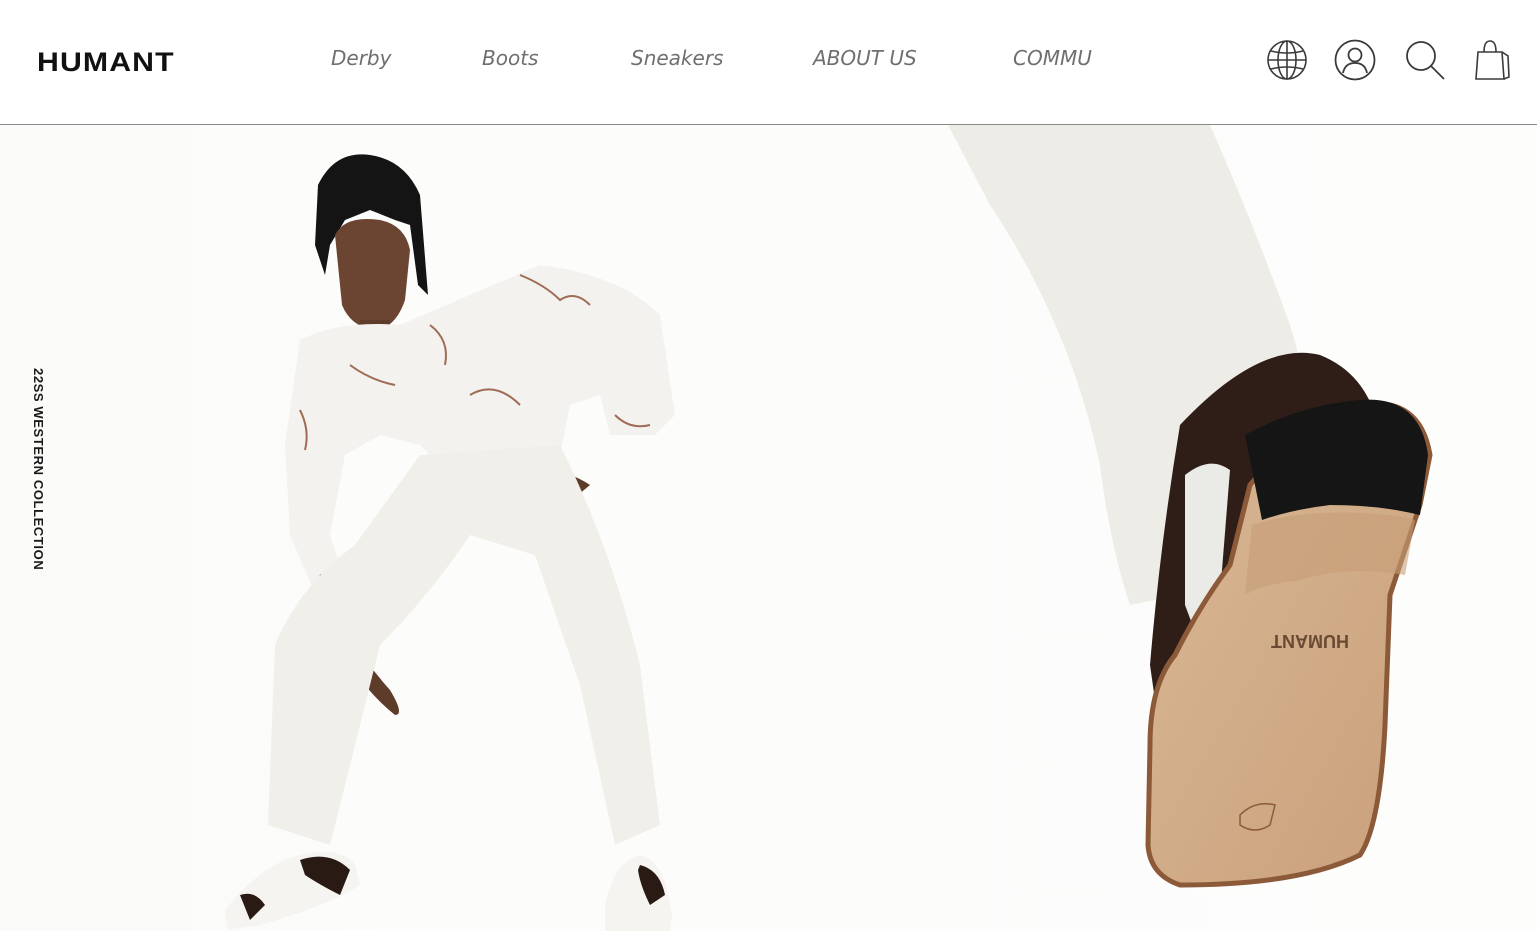 The height and width of the screenshot is (931, 1537). I want to click on nav-item-commu: COMMU, so click(1052, 58).